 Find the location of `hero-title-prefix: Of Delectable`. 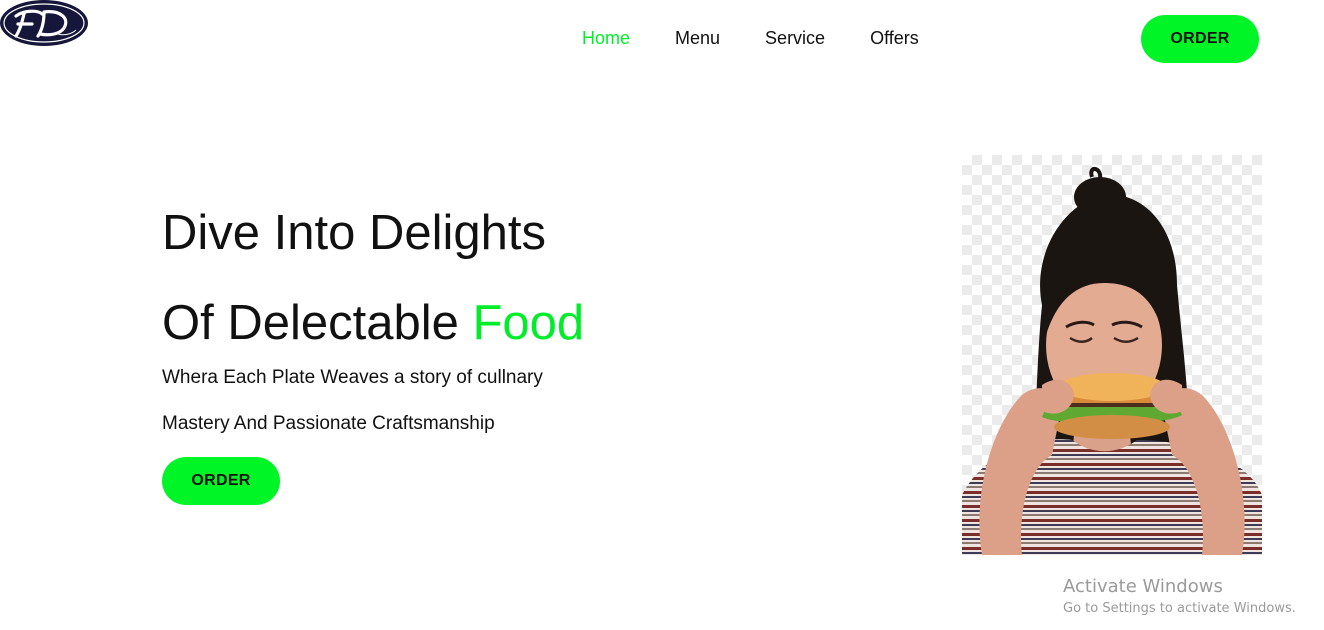

hero-title-prefix: Of Delectable is located at coordinates (317, 323).